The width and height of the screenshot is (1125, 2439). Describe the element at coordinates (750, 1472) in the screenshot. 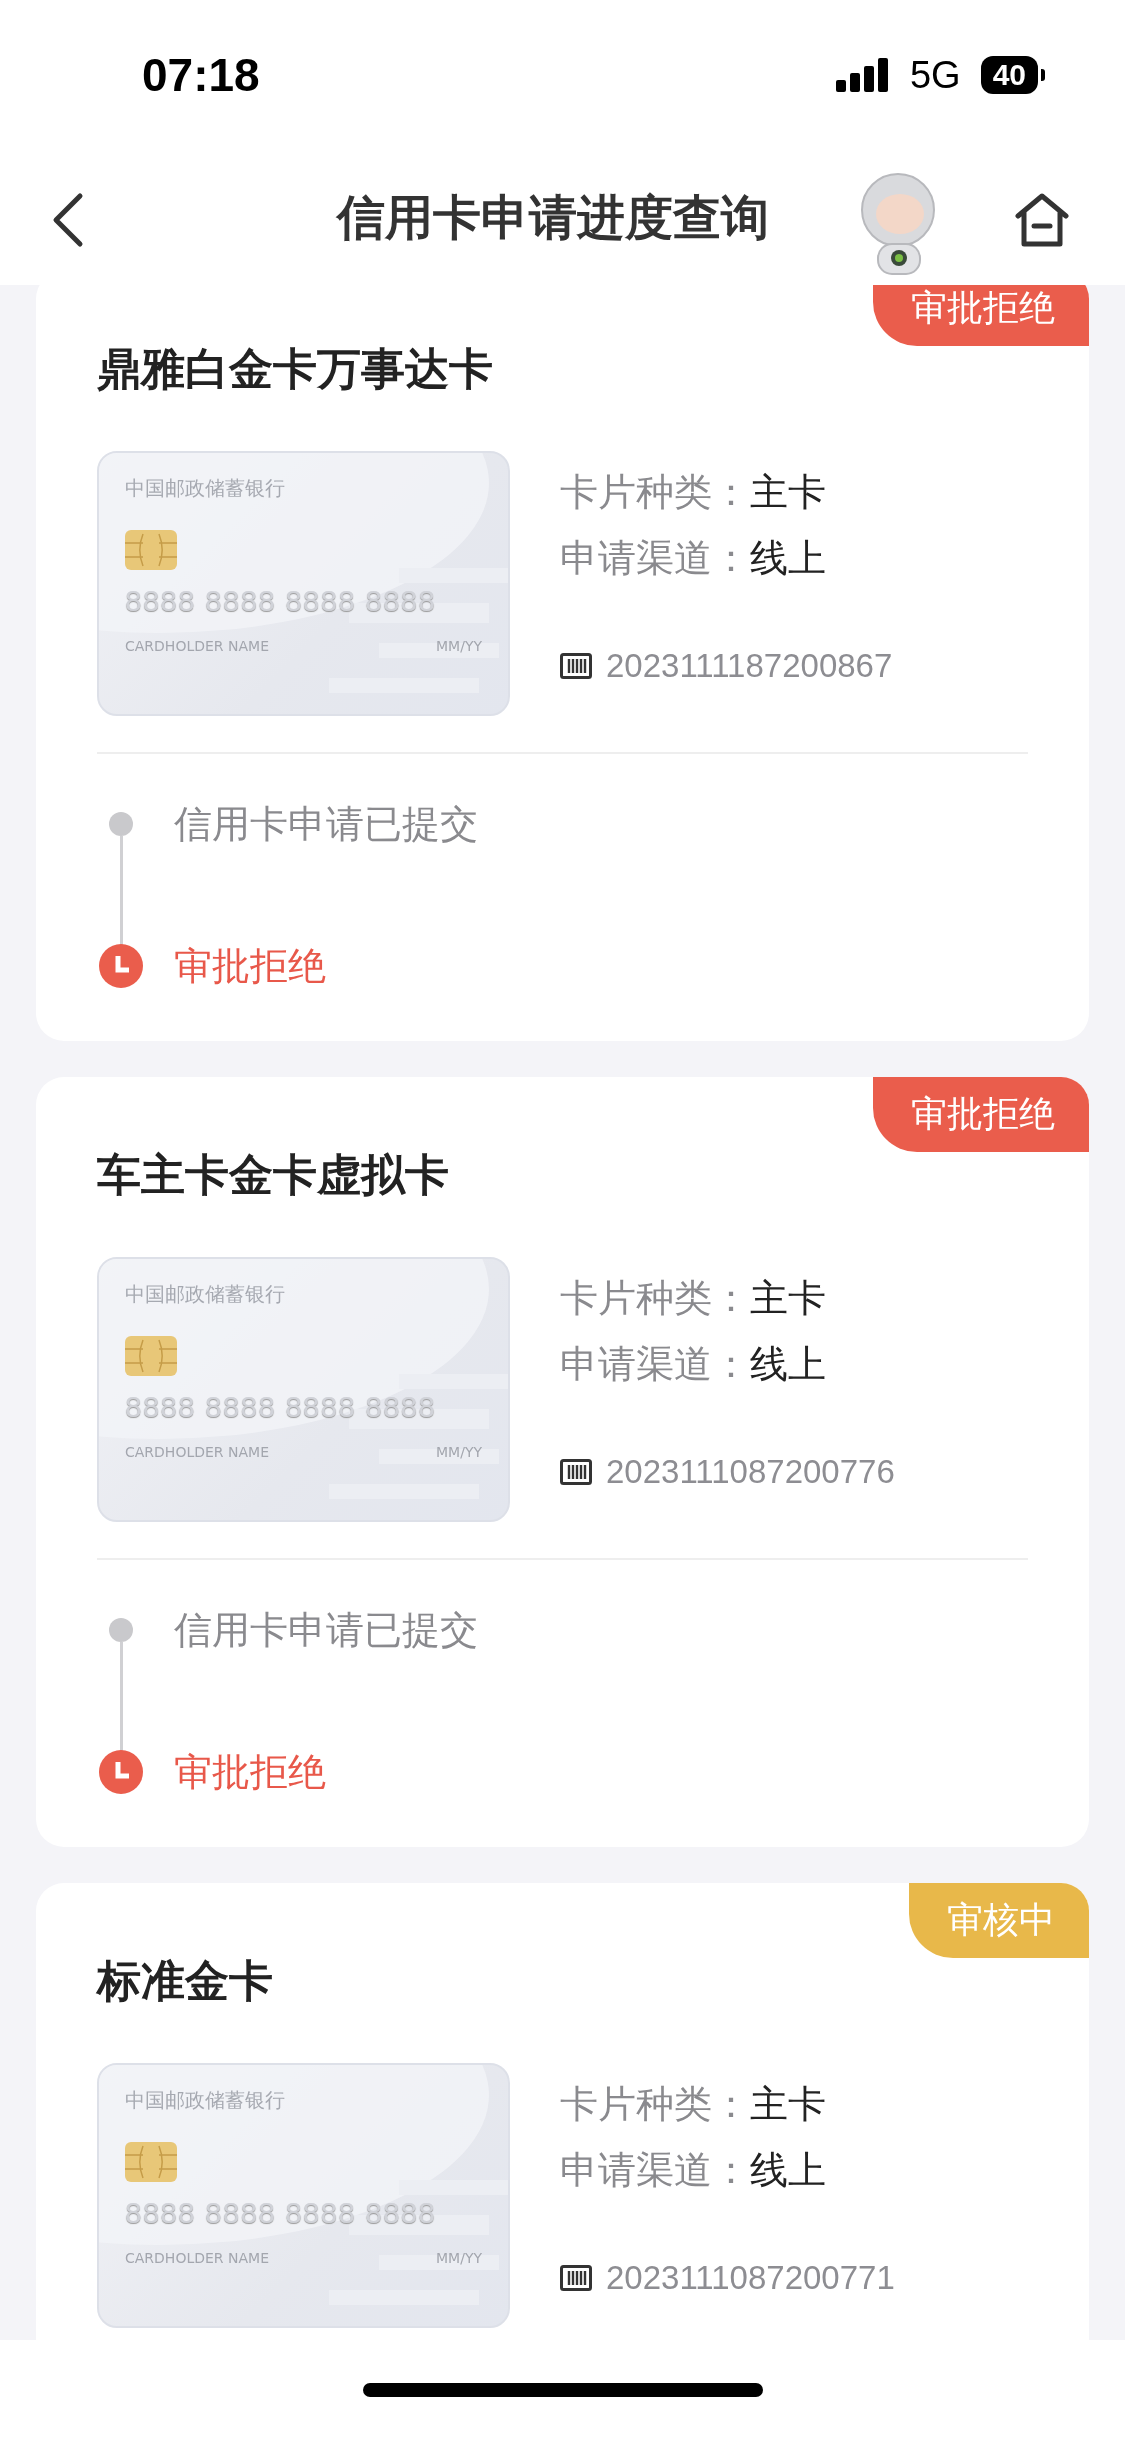

I see `application-number: 2023111087200776` at that location.